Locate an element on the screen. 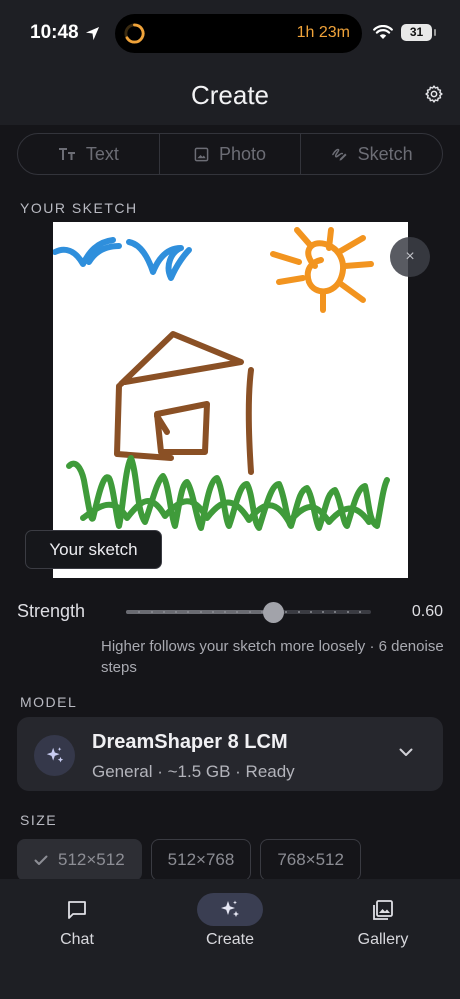  dynamic-island: 1h 23m is located at coordinates (238, 33).